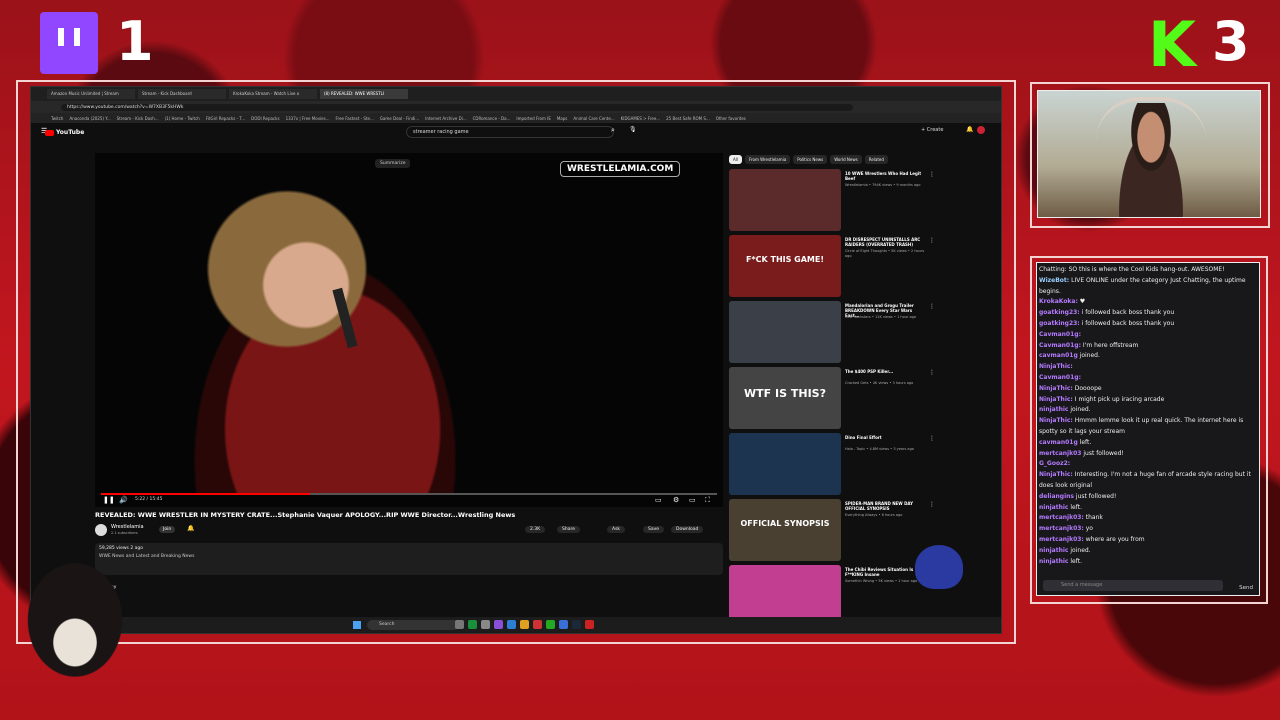 The image size is (1280, 720). What do you see at coordinates (589, 624) in the screenshot?
I see `youtube-app-icon` at bounding box center [589, 624].